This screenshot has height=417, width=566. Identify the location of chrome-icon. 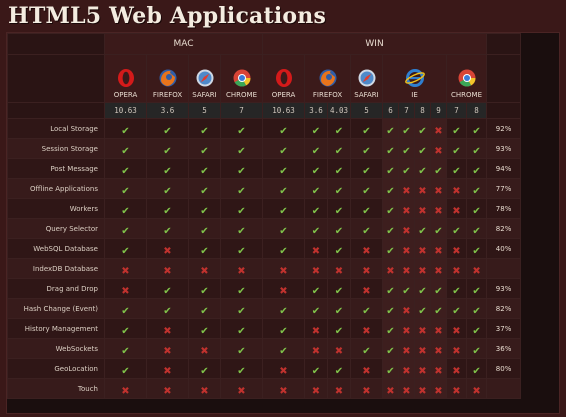
(467, 78).